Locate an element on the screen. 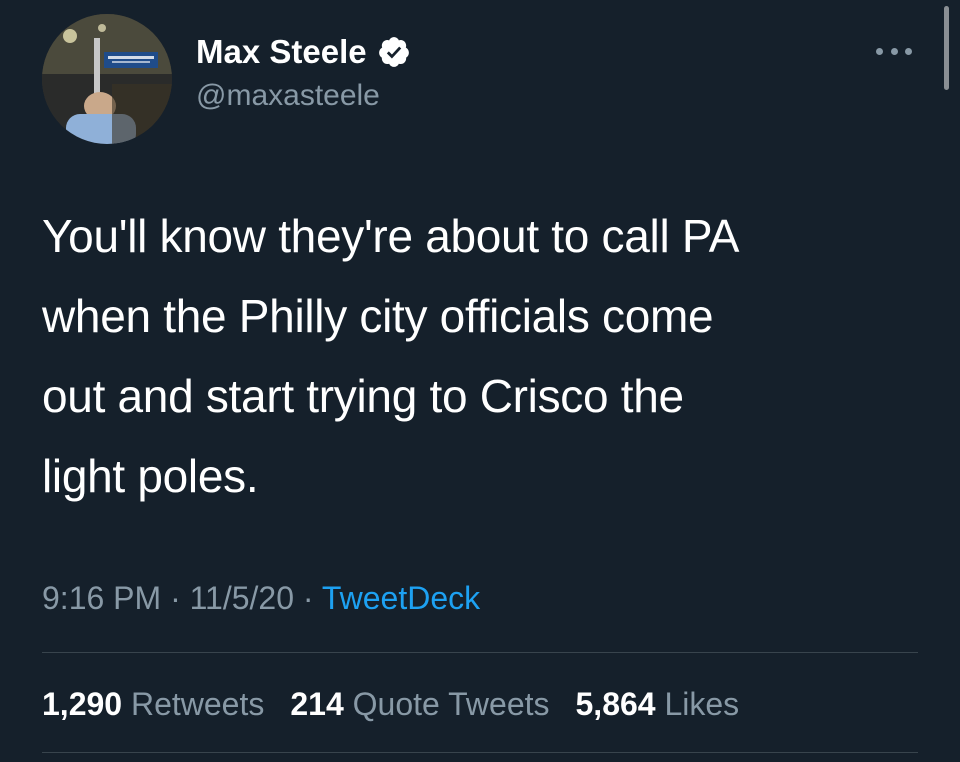  avatar-photo-icon is located at coordinates (107, 79).